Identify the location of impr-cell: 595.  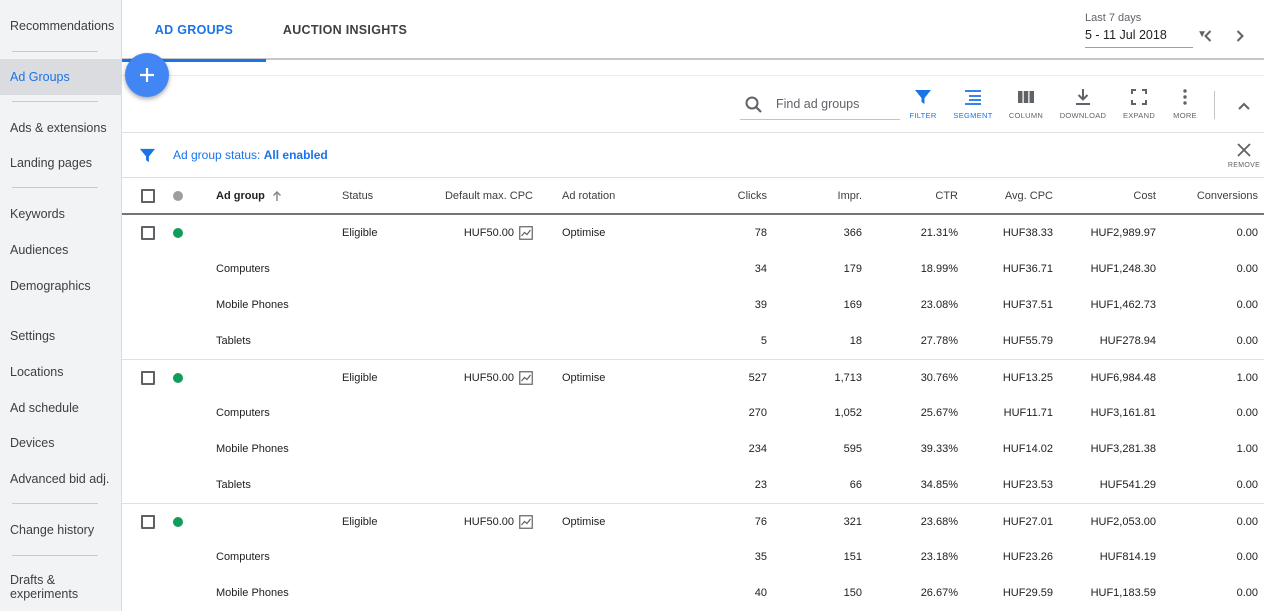
(852, 449).